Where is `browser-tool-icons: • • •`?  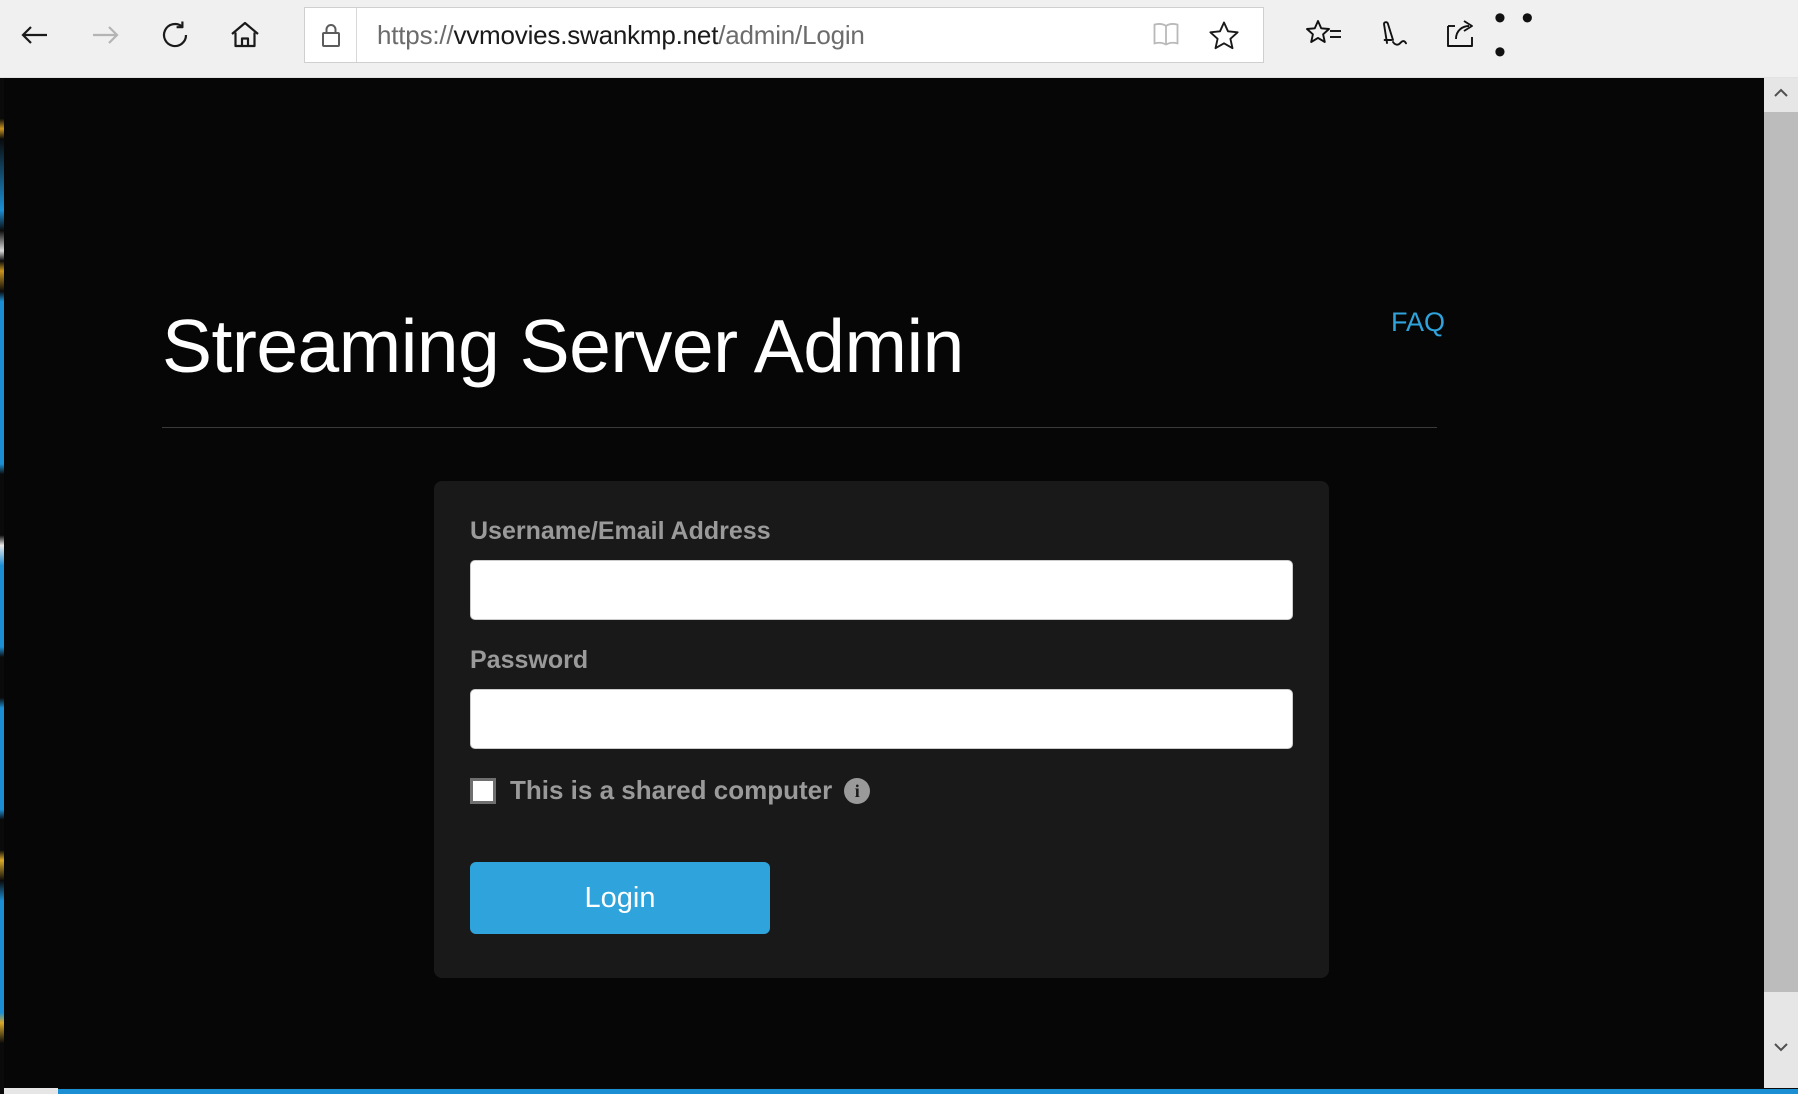
browser-tool-icons: • • • is located at coordinates (1426, 35).